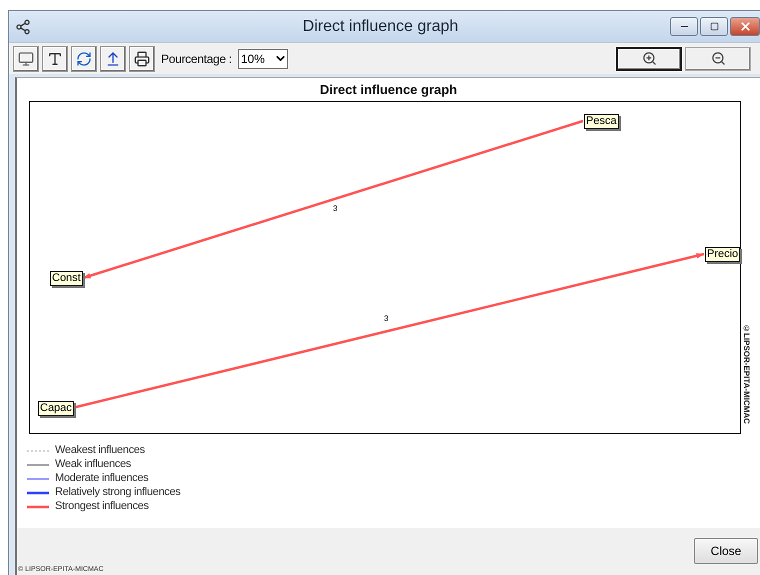 Image resolution: width=760 pixels, height=575 pixels. I want to click on maximize-icon, so click(714, 26).